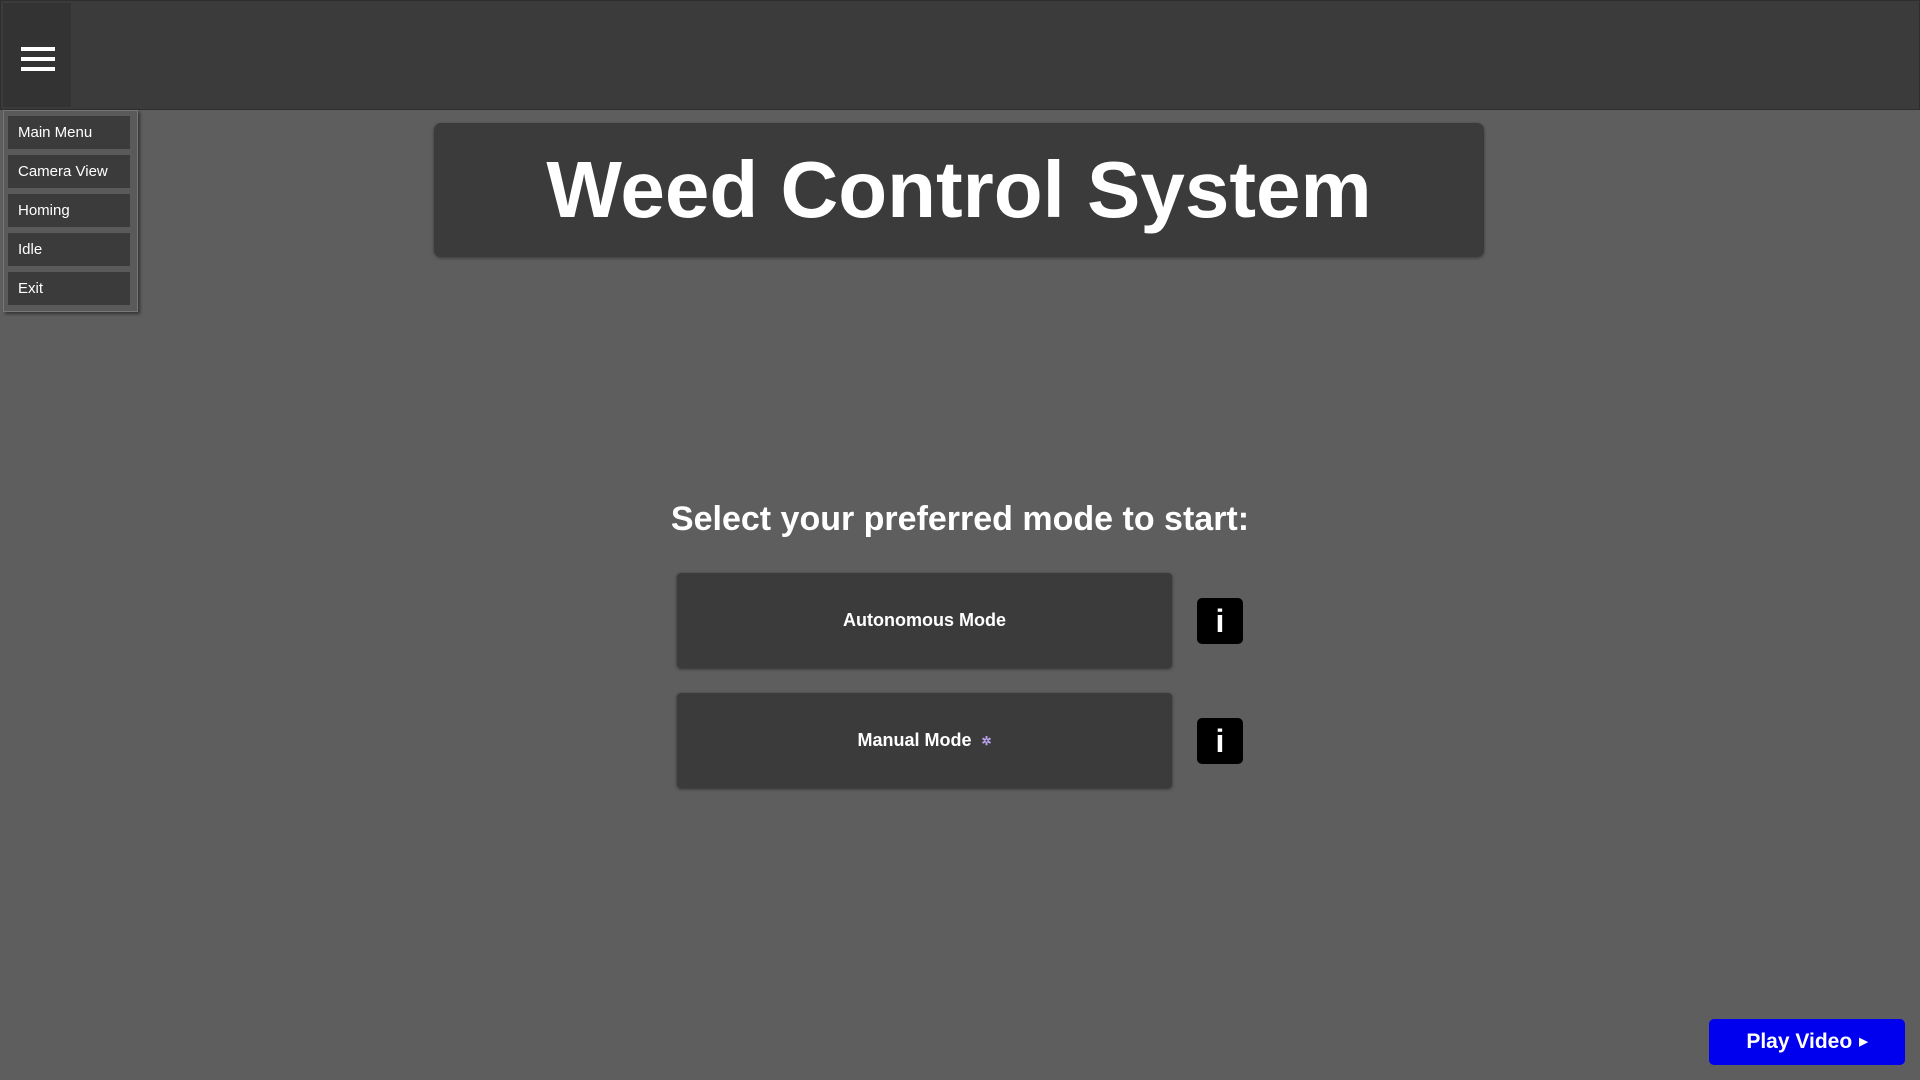 This screenshot has height=1080, width=1920. I want to click on manual-mode-button: Manual Mode ✲, so click(924, 740).